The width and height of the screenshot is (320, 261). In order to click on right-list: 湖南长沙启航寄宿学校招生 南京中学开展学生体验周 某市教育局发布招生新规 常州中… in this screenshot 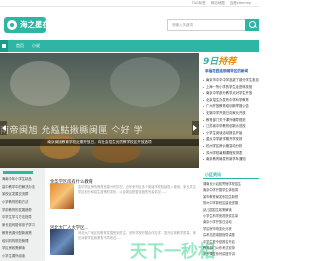, I will do `click(231, 219)`.